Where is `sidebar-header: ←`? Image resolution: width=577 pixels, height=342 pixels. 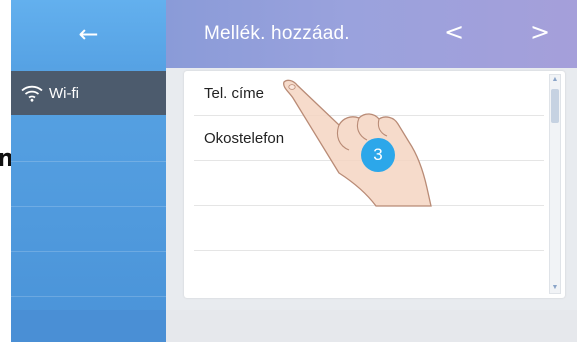
sidebar-header: ← is located at coordinates (88, 34).